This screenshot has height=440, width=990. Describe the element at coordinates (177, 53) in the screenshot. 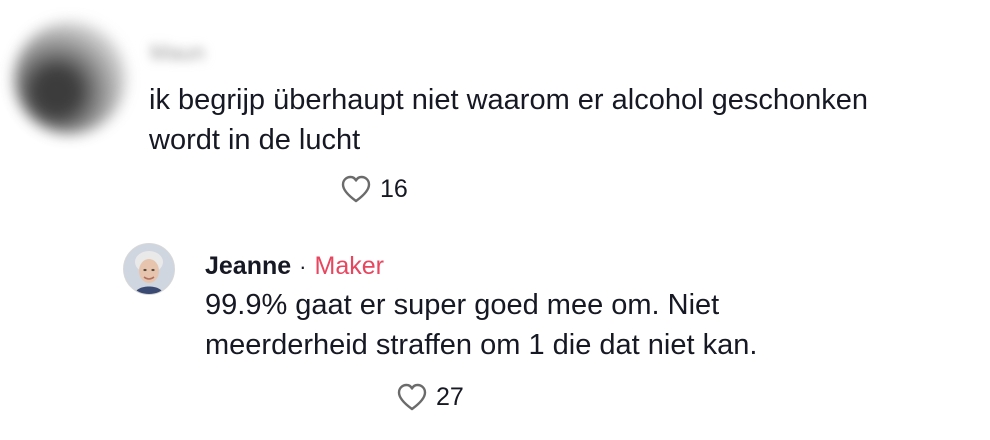

I see `comment-username: Maun` at that location.